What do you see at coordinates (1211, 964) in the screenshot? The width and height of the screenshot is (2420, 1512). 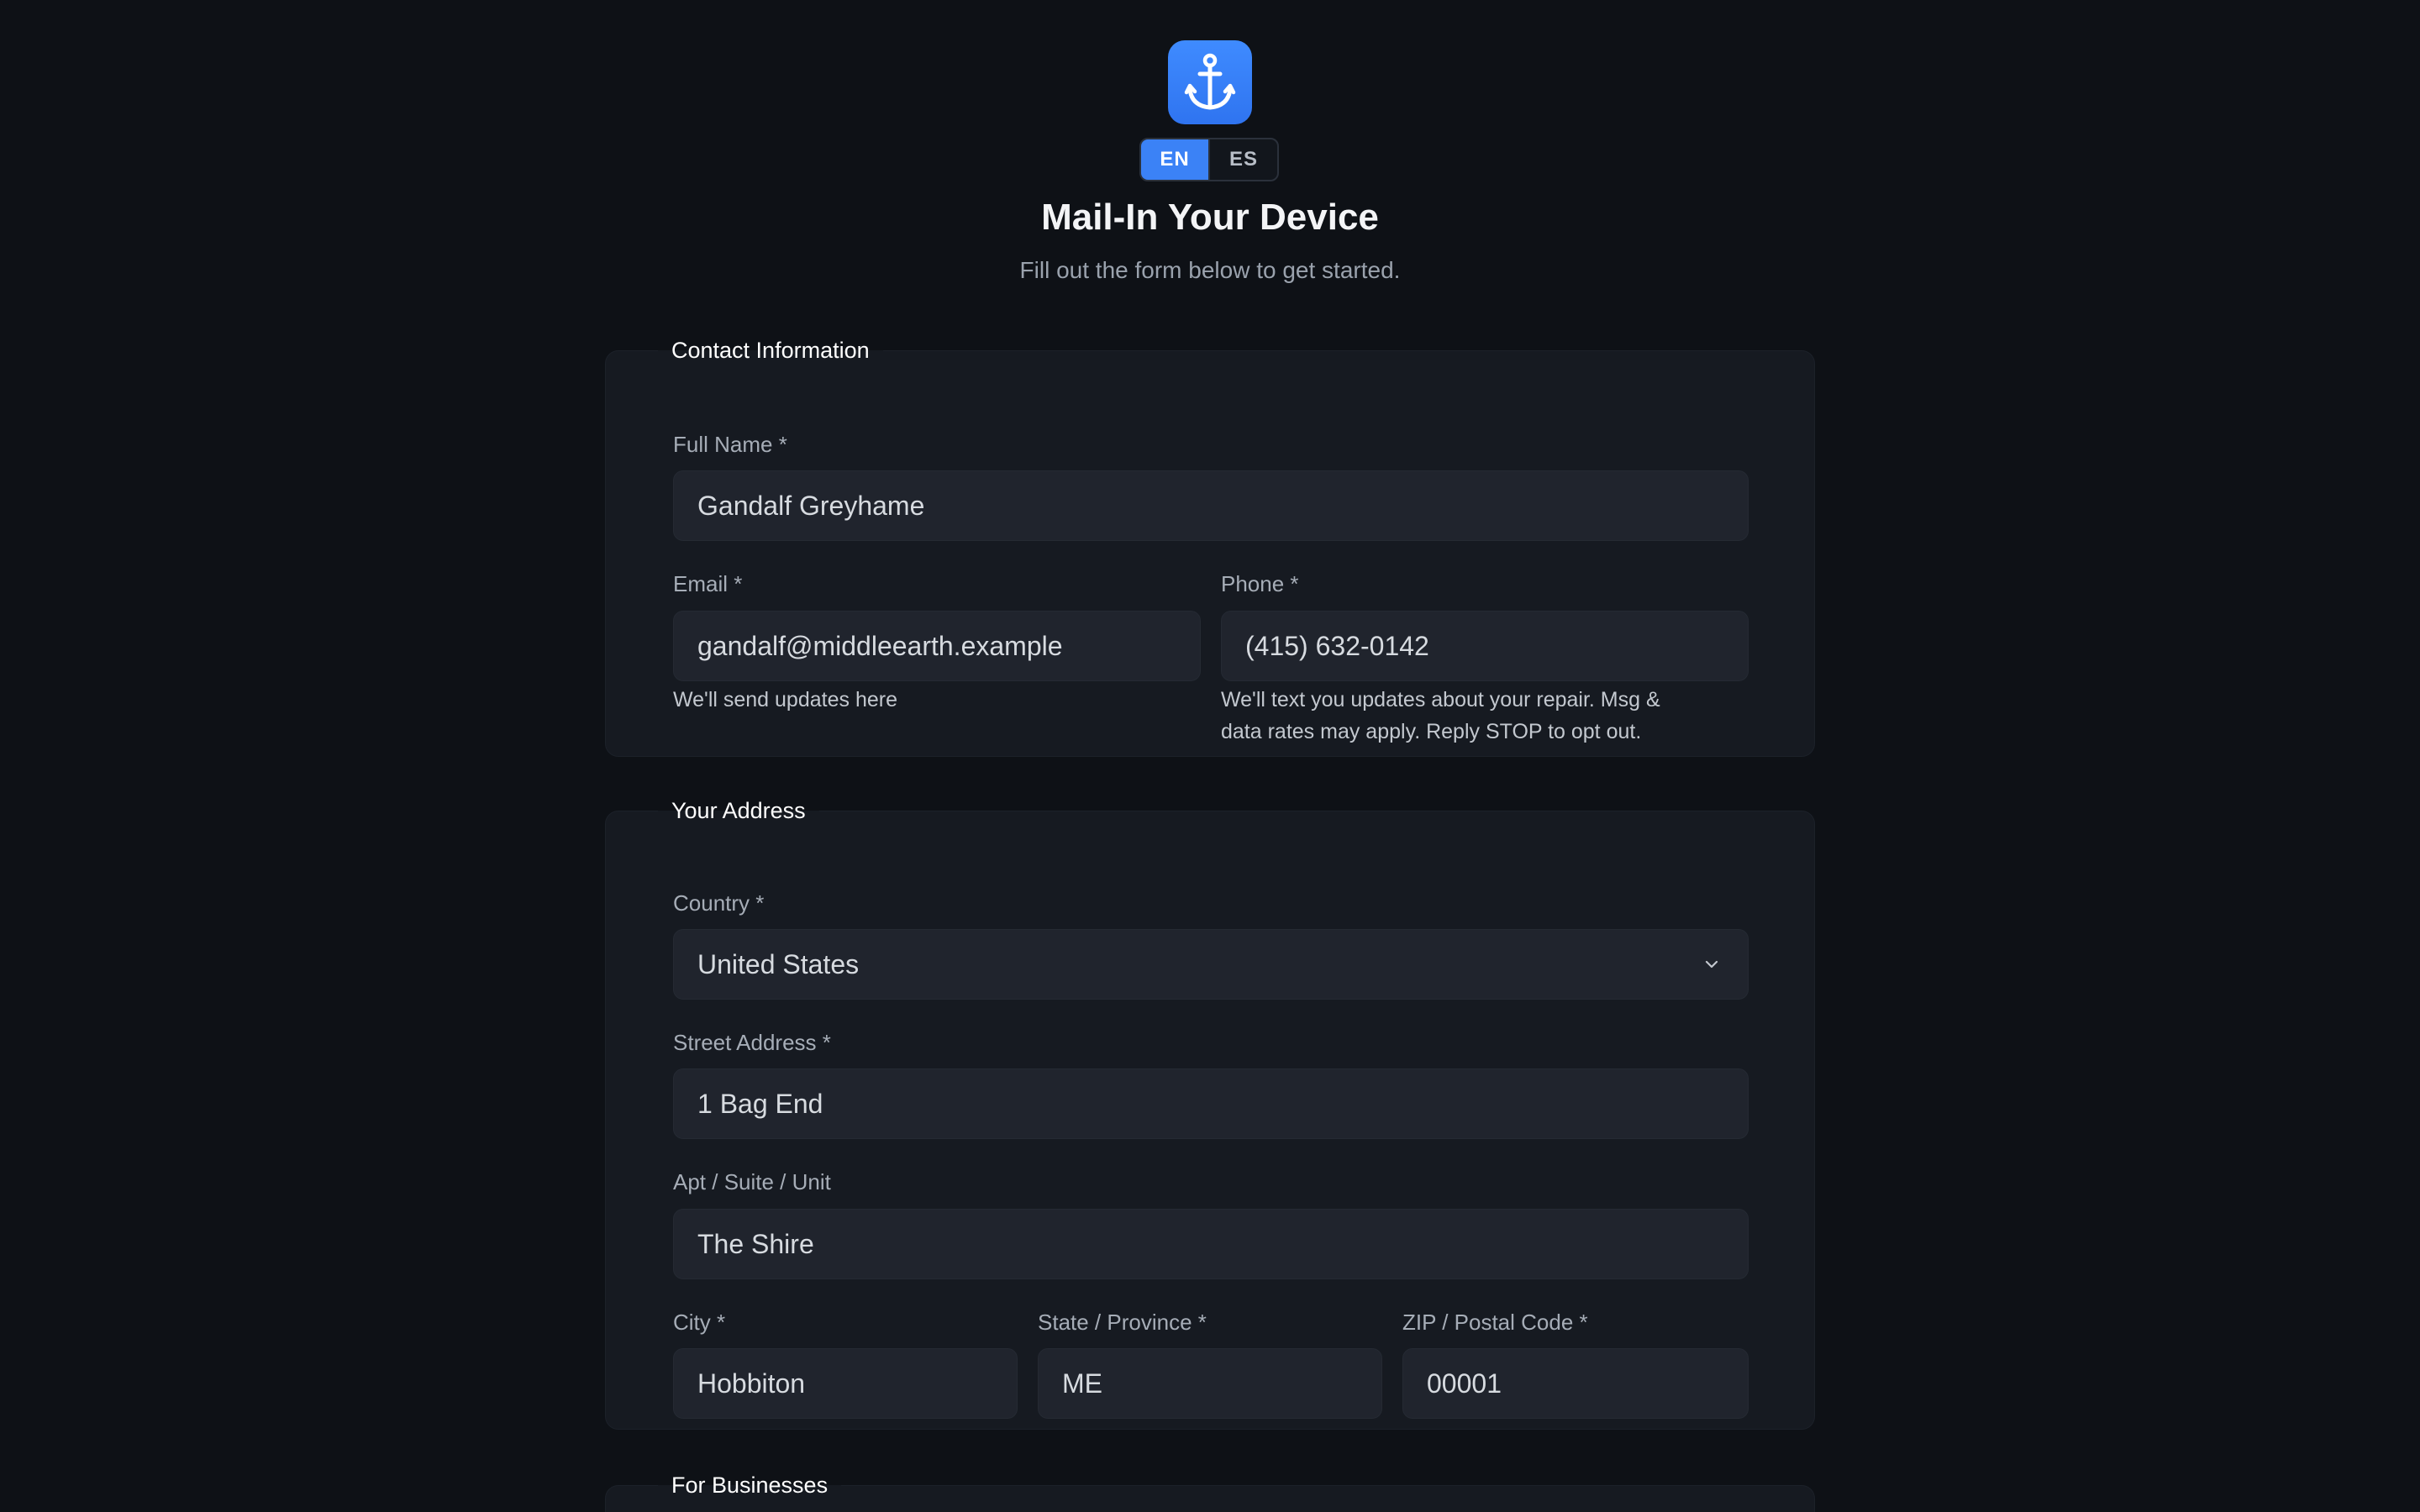 I see `country-select: United States` at bounding box center [1211, 964].